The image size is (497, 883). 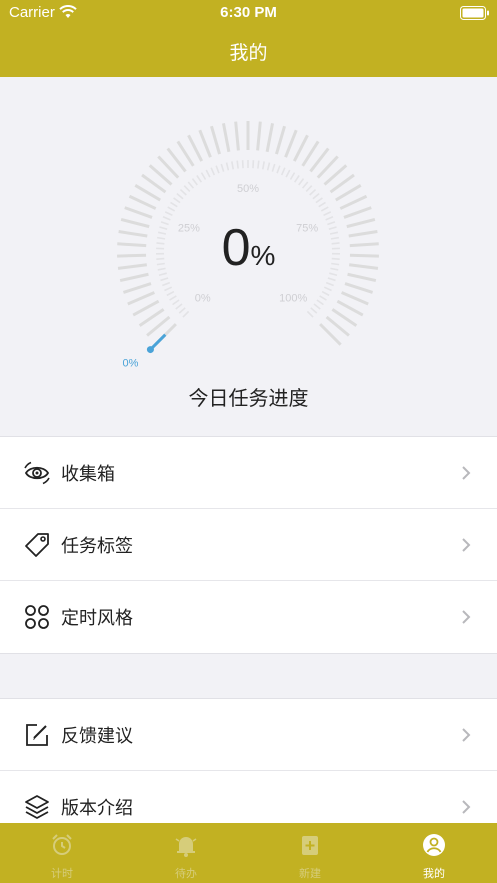 I want to click on tab-timer: 计时, so click(x=62, y=853).